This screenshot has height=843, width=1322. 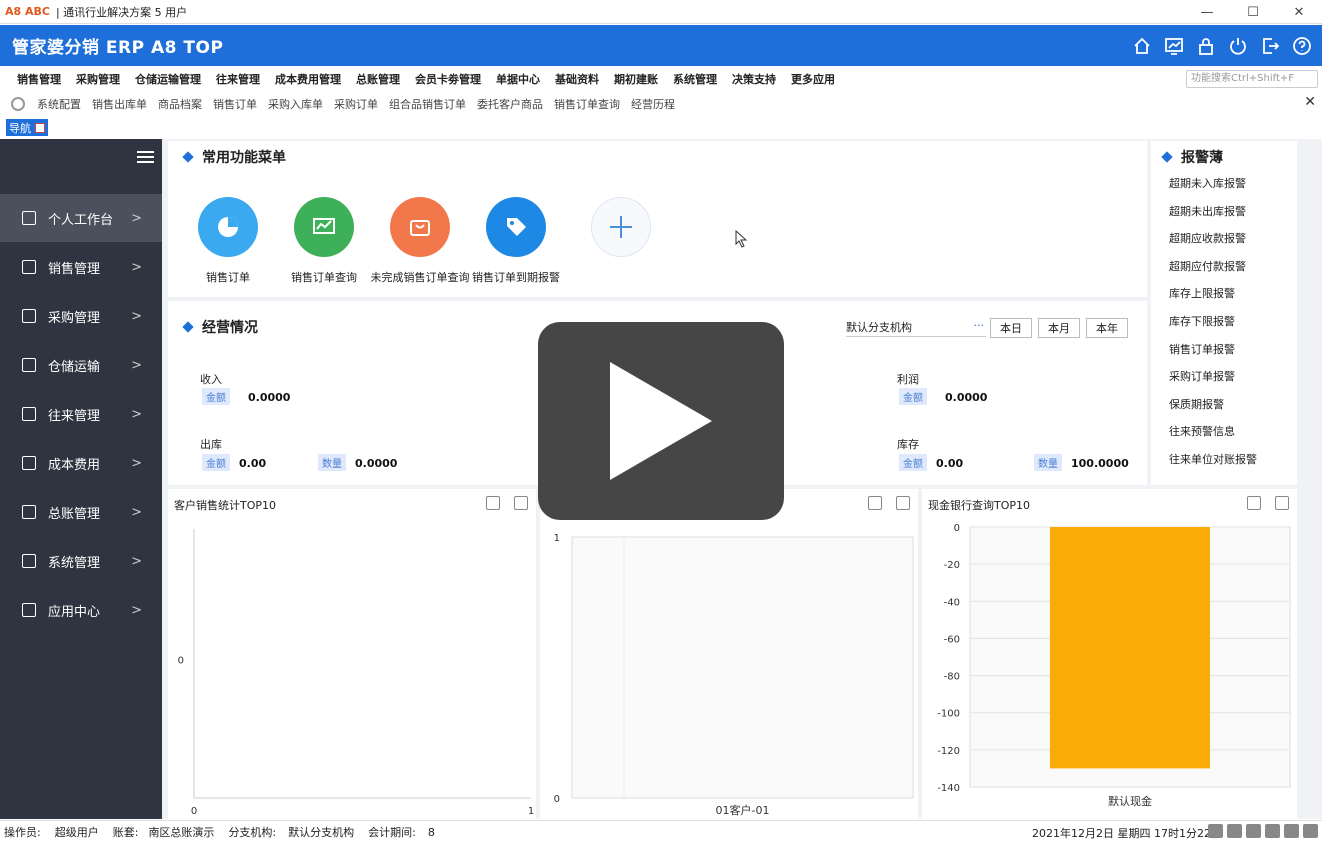 I want to click on minimize-icon: —, so click(x=1207, y=12).